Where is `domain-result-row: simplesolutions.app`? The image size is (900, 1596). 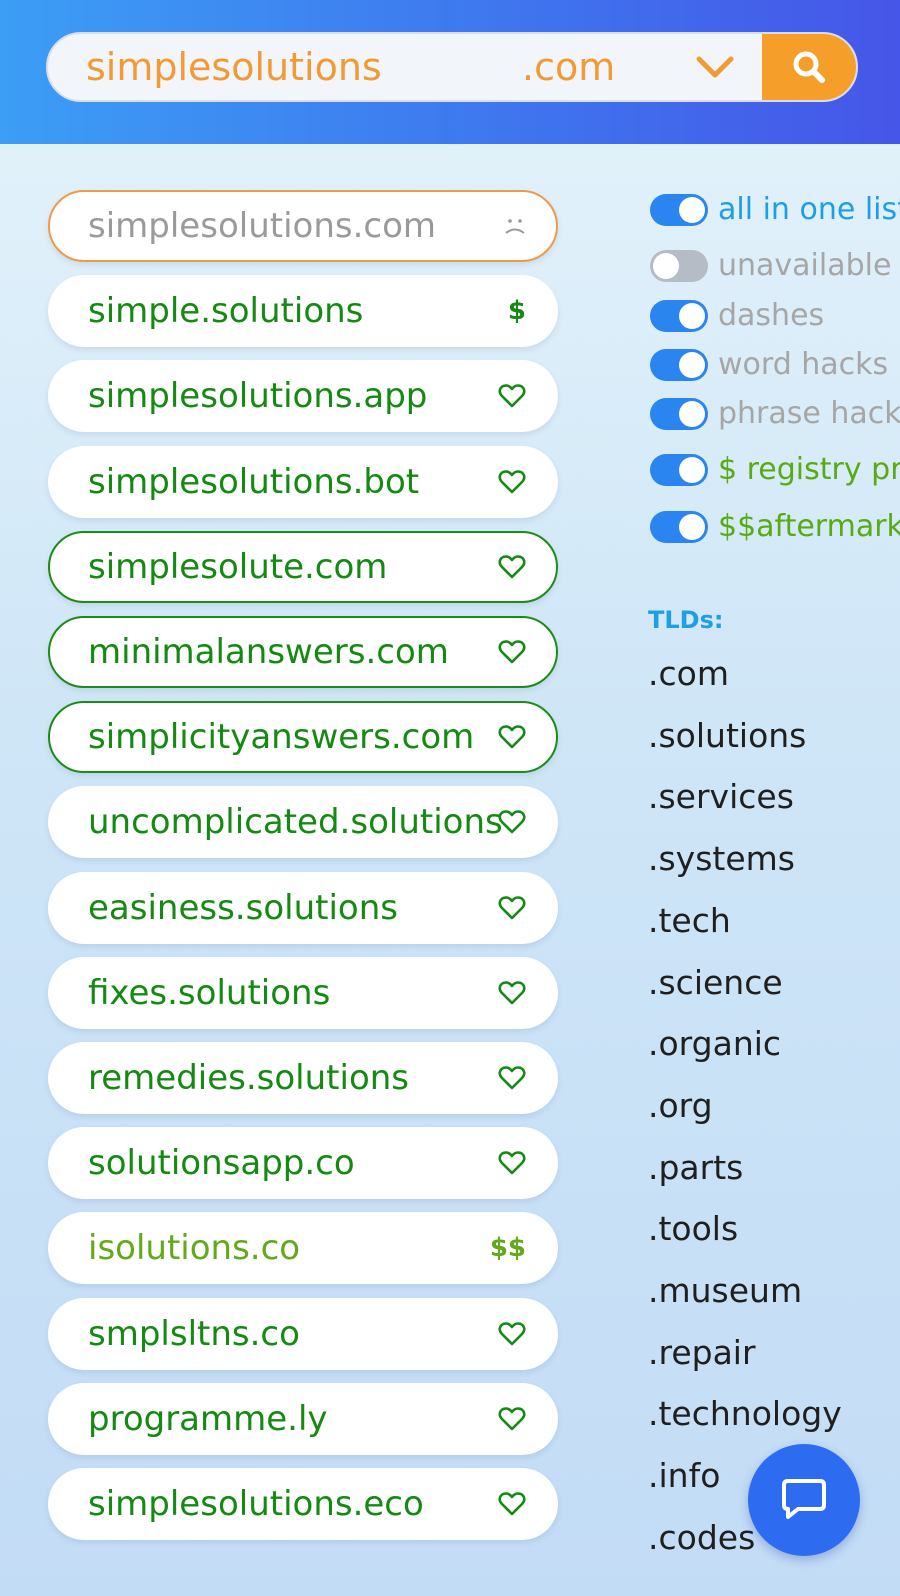 domain-result-row: simplesolutions.app is located at coordinates (303, 396).